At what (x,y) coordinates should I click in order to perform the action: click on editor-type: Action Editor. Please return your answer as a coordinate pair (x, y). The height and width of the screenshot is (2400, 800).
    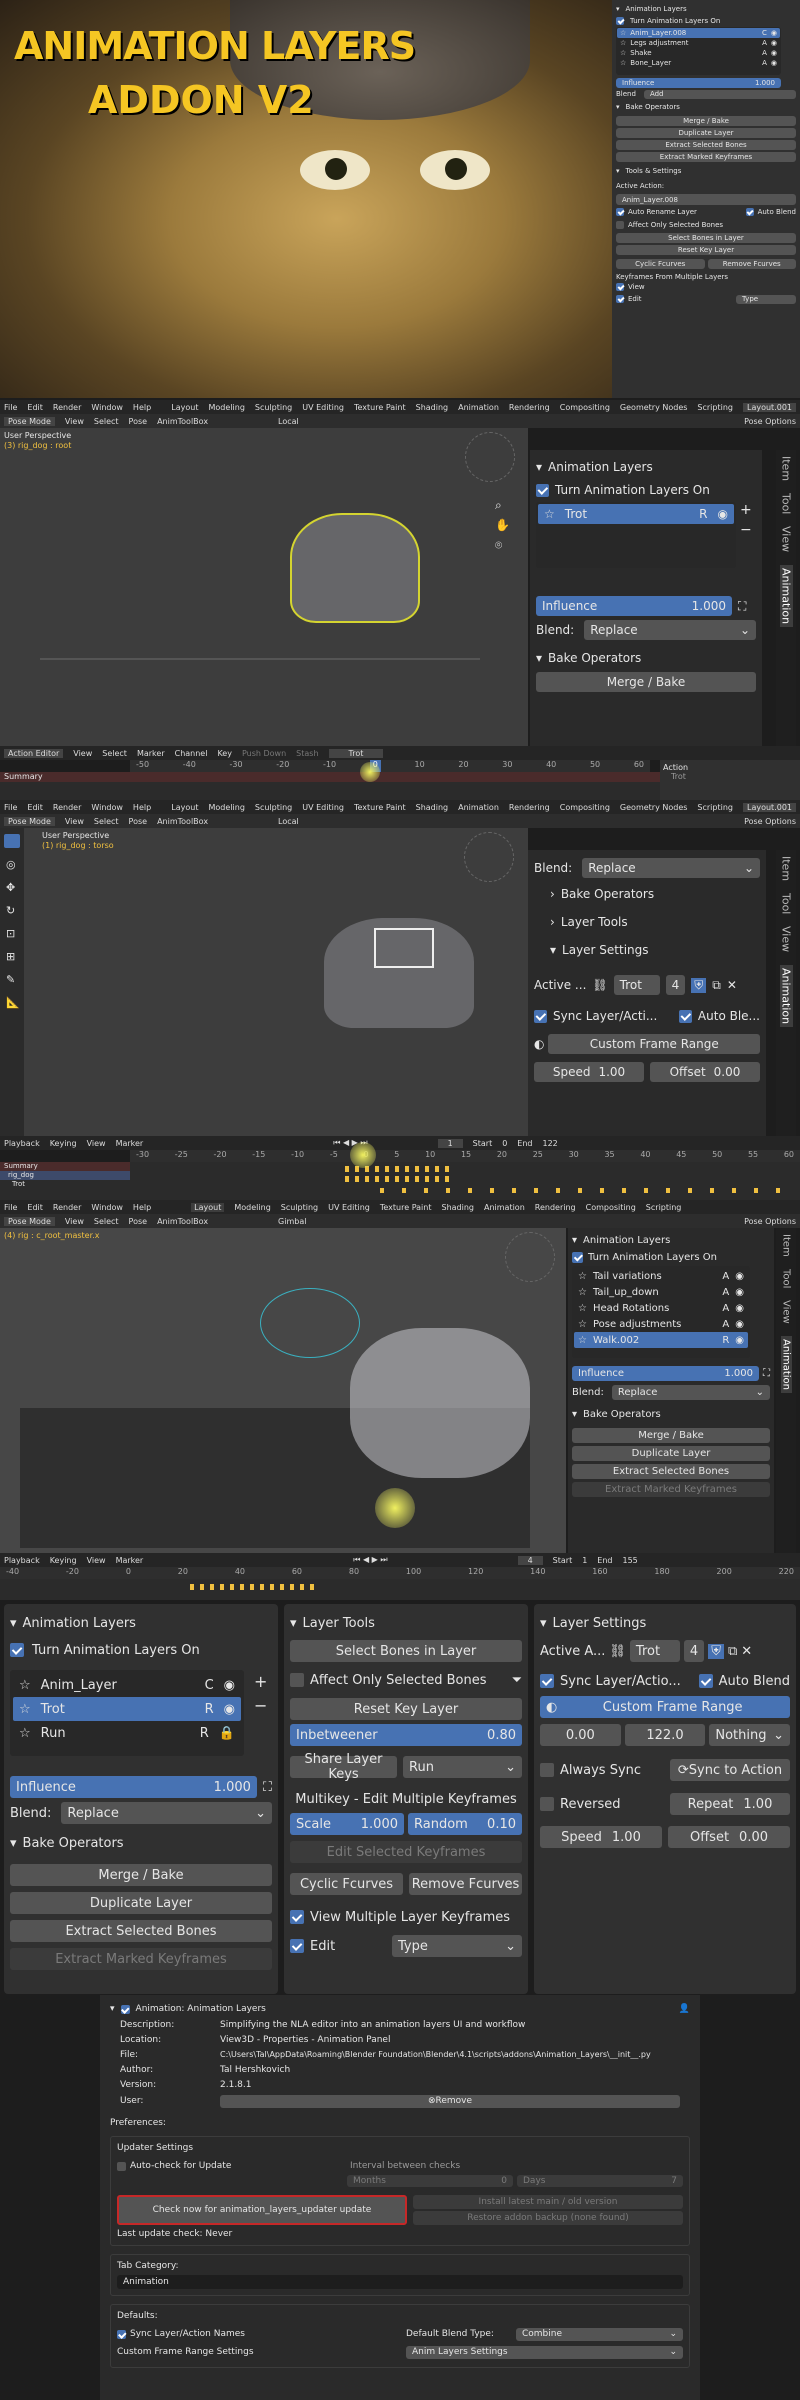
    Looking at the image, I should click on (34, 753).